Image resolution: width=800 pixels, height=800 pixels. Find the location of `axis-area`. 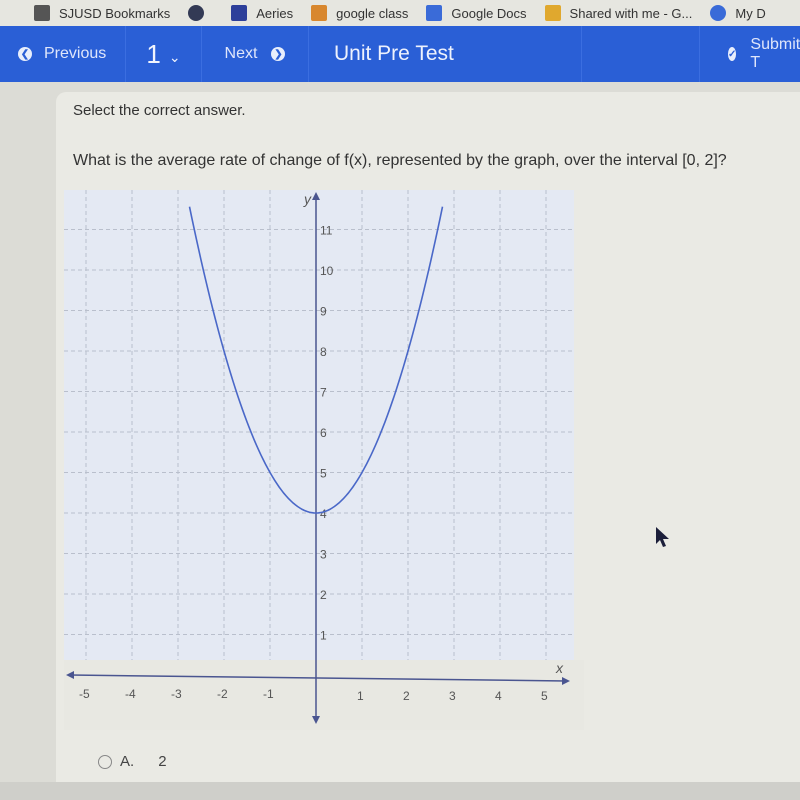

axis-area is located at coordinates (324, 695).